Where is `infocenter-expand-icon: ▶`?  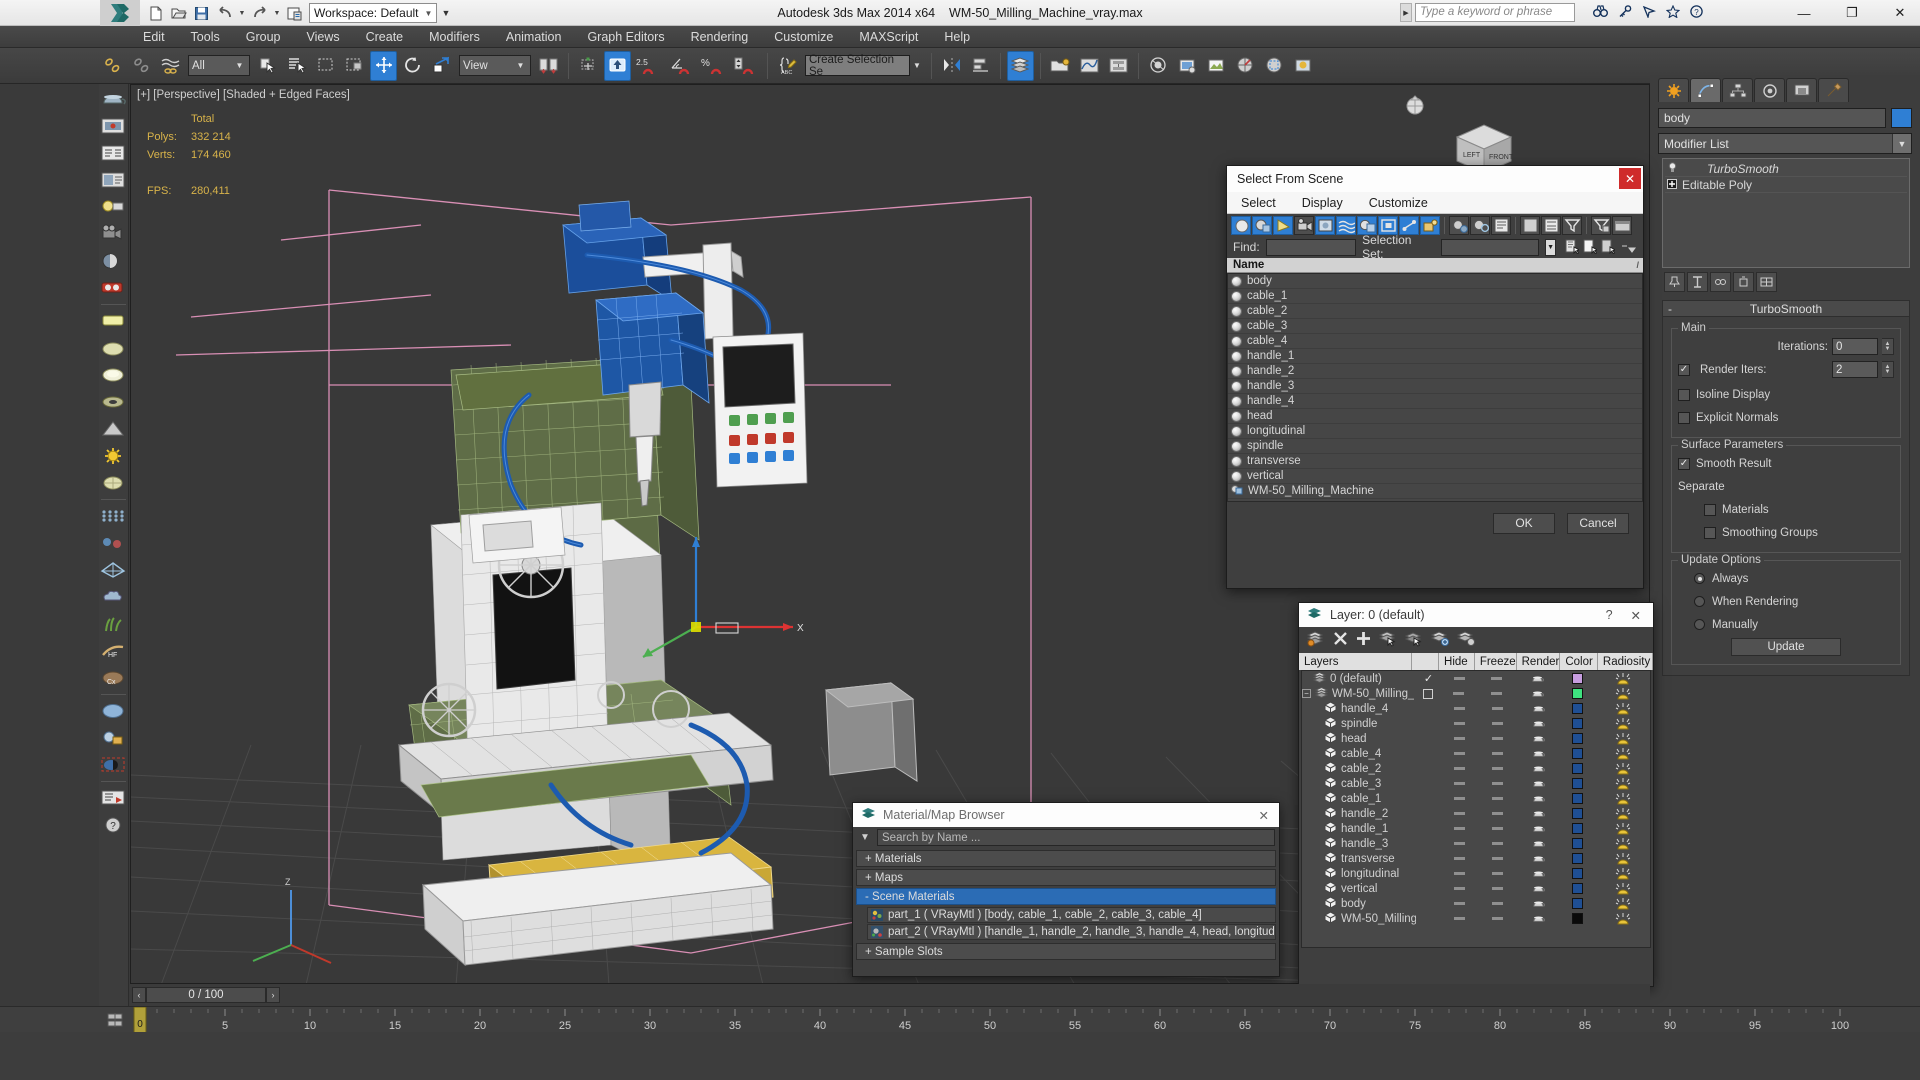
infocenter-expand-icon: ▶ is located at coordinates (1406, 12).